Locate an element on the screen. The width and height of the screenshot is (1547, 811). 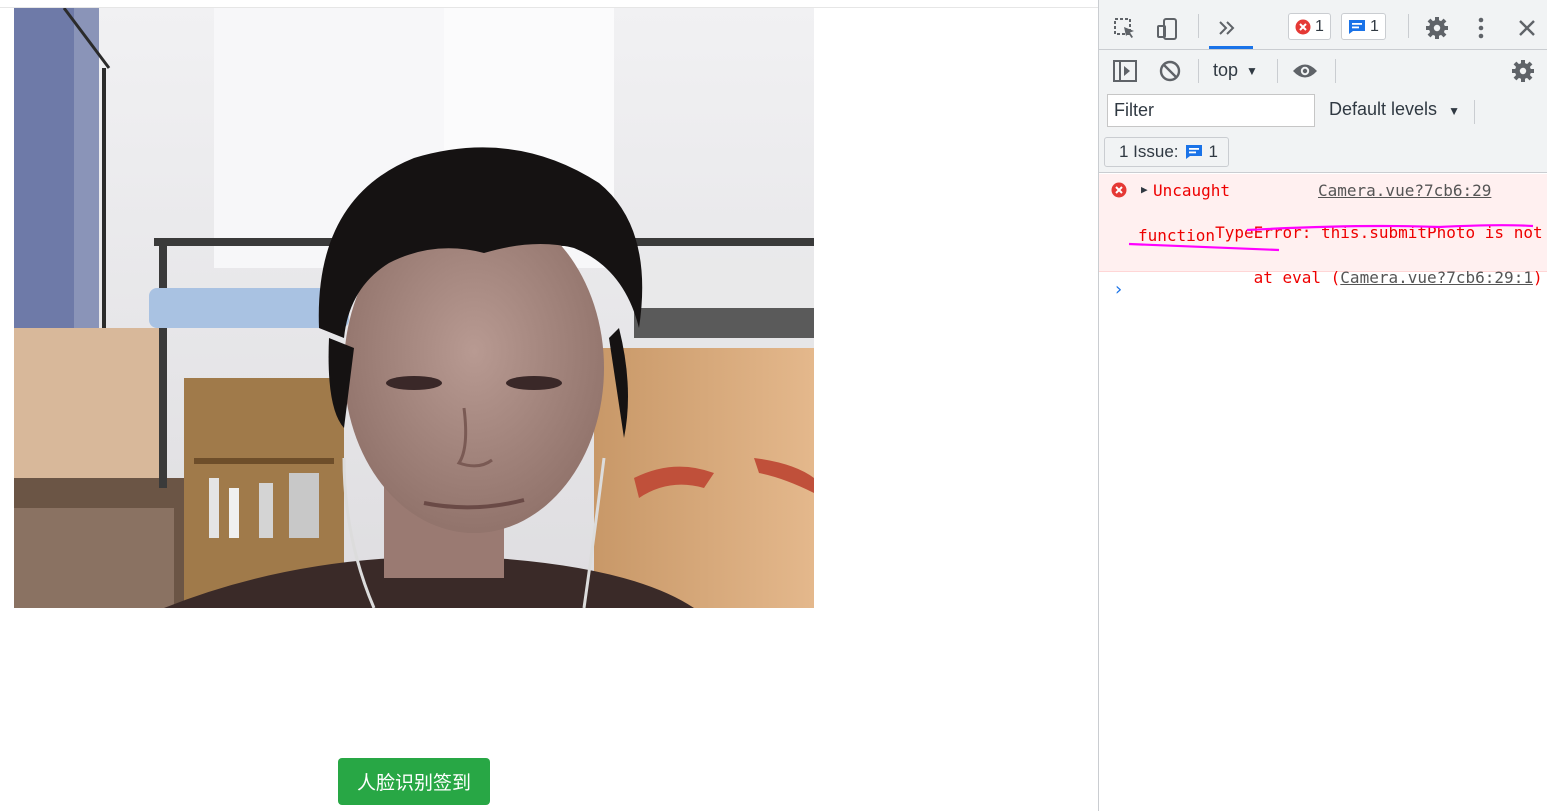
device-toolbar-icon is located at coordinates (1167, 29).